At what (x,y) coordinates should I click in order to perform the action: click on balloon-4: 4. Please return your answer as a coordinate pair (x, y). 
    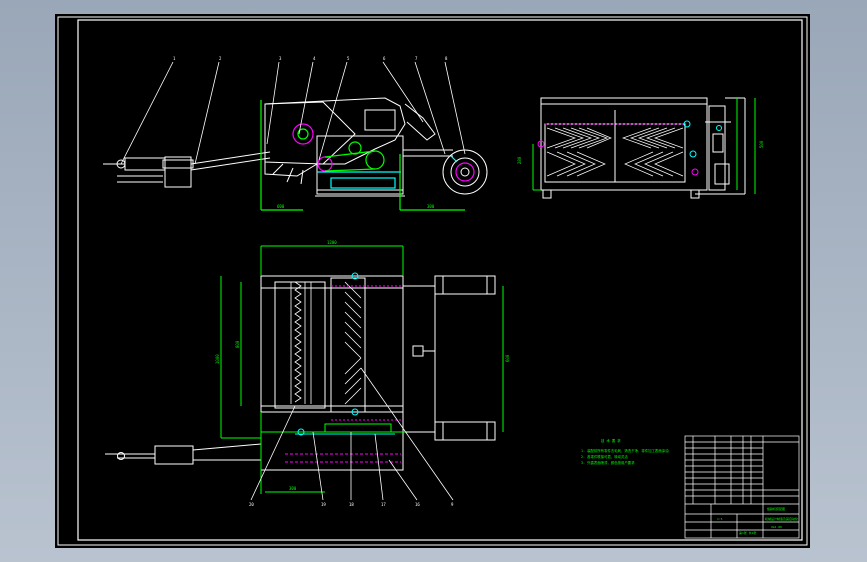
    Looking at the image, I should click on (314, 58).